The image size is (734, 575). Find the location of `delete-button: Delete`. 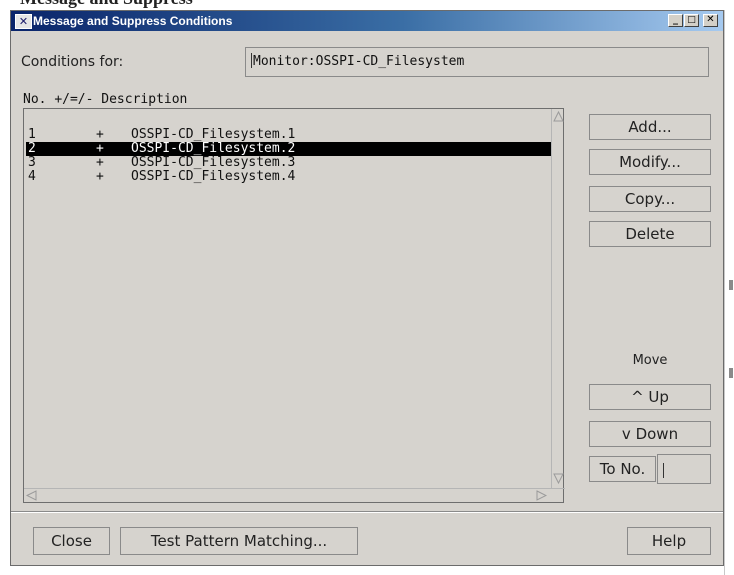

delete-button: Delete is located at coordinates (650, 234).